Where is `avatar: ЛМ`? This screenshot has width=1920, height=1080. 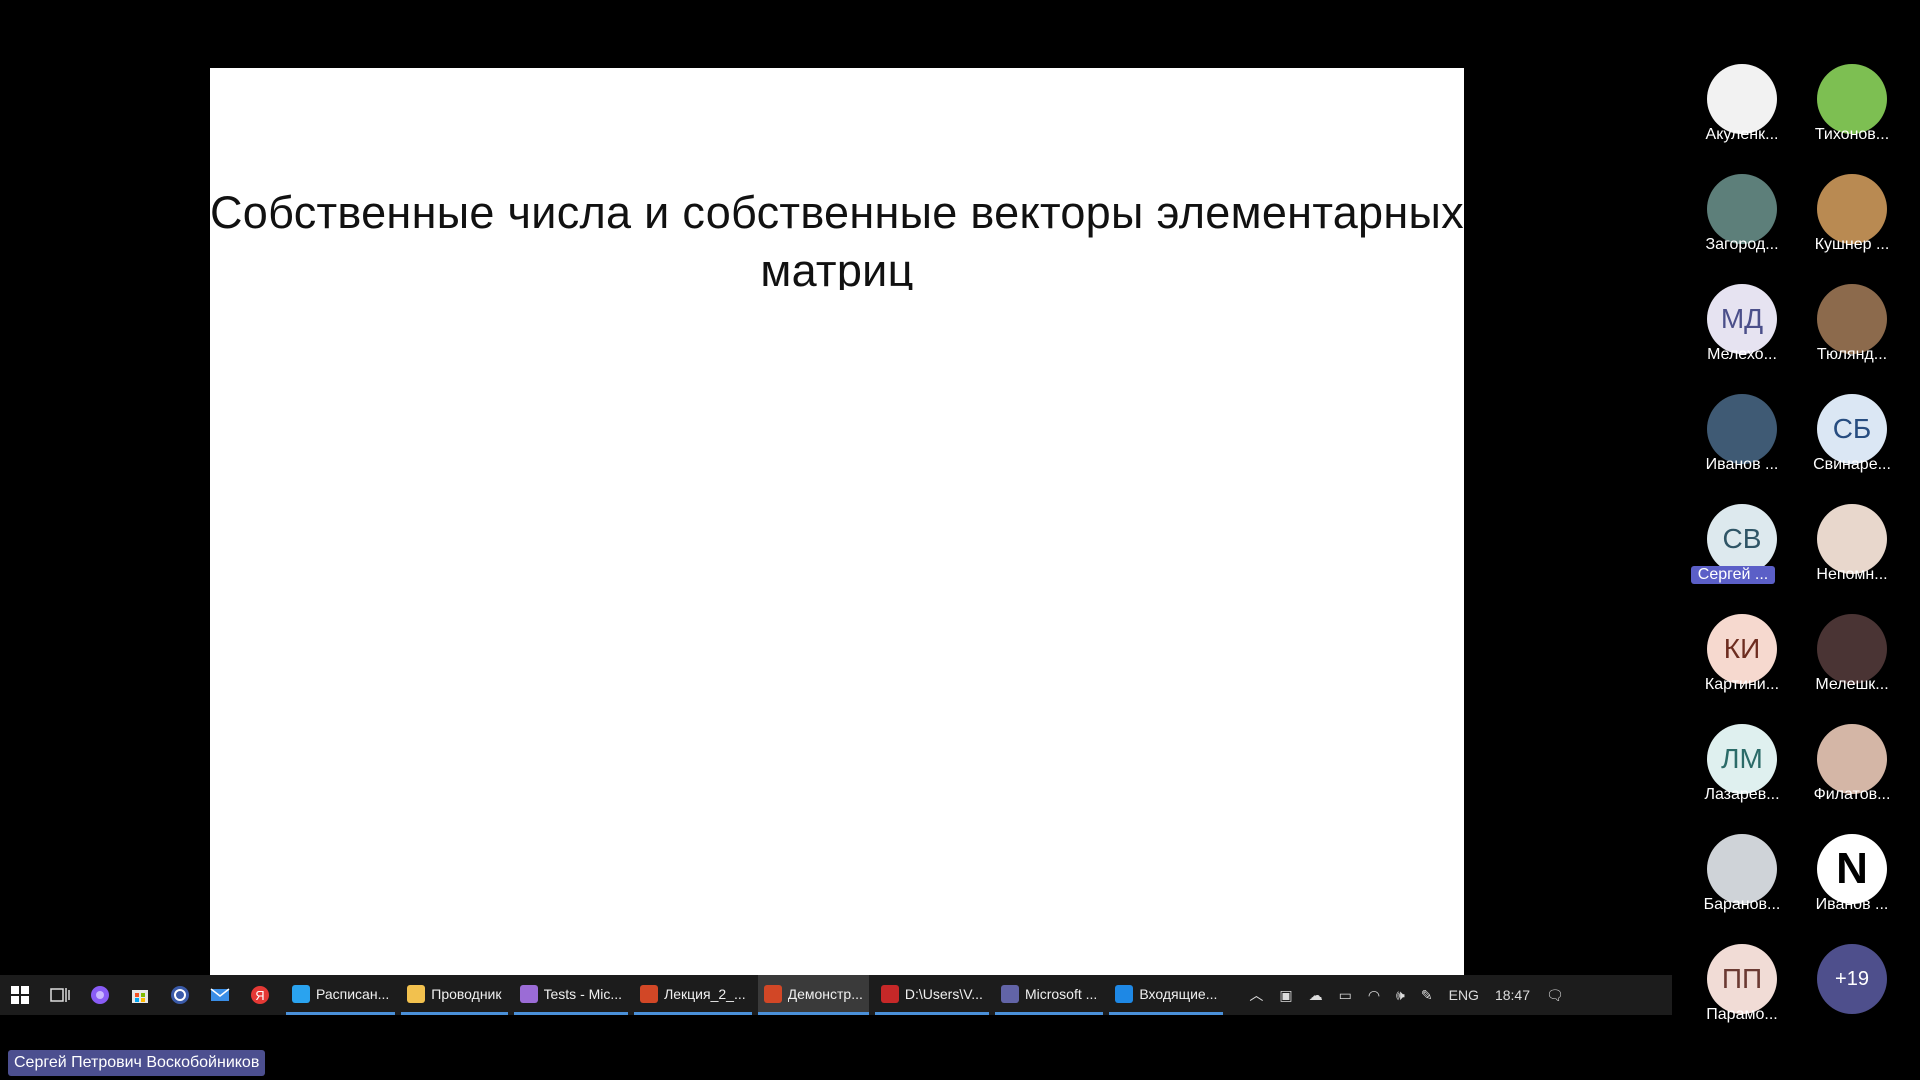 avatar: ЛМ is located at coordinates (1742, 759).